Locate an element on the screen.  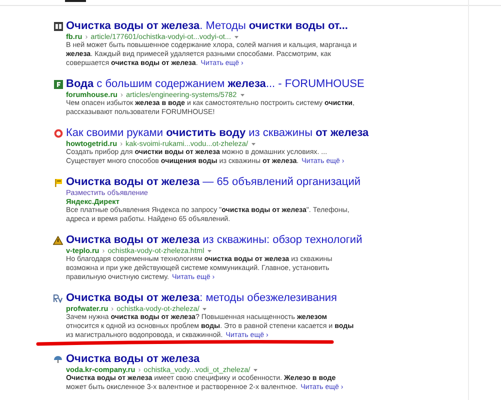
active-tab-indicator is located at coordinates (75, 1).